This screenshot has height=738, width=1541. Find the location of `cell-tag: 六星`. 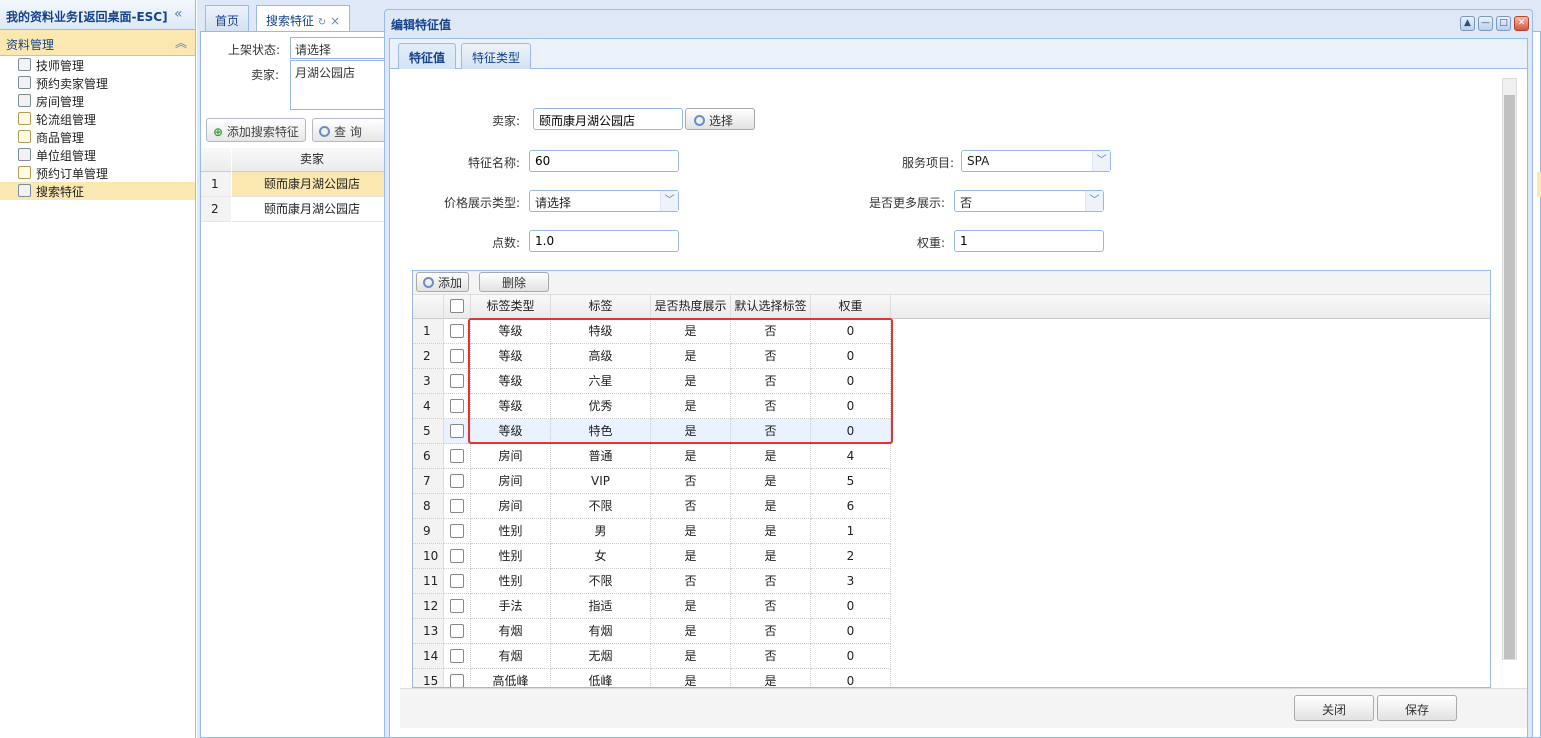

cell-tag: 六星 is located at coordinates (601, 381).